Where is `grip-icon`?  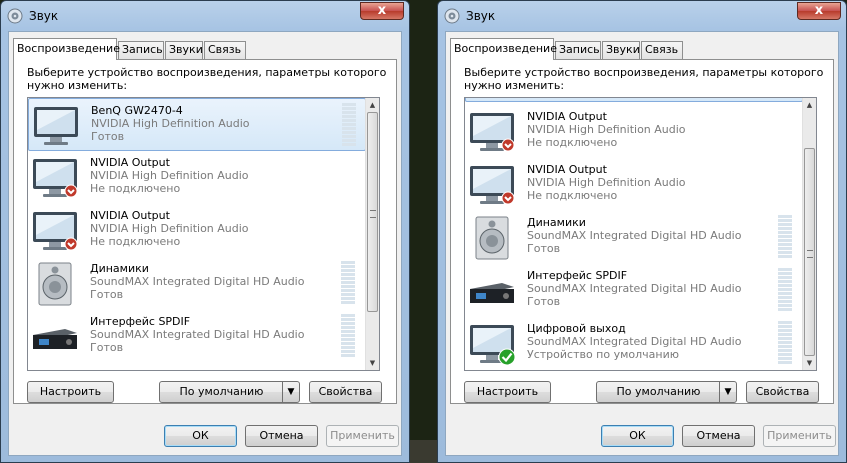
grip-icon is located at coordinates (810, 254).